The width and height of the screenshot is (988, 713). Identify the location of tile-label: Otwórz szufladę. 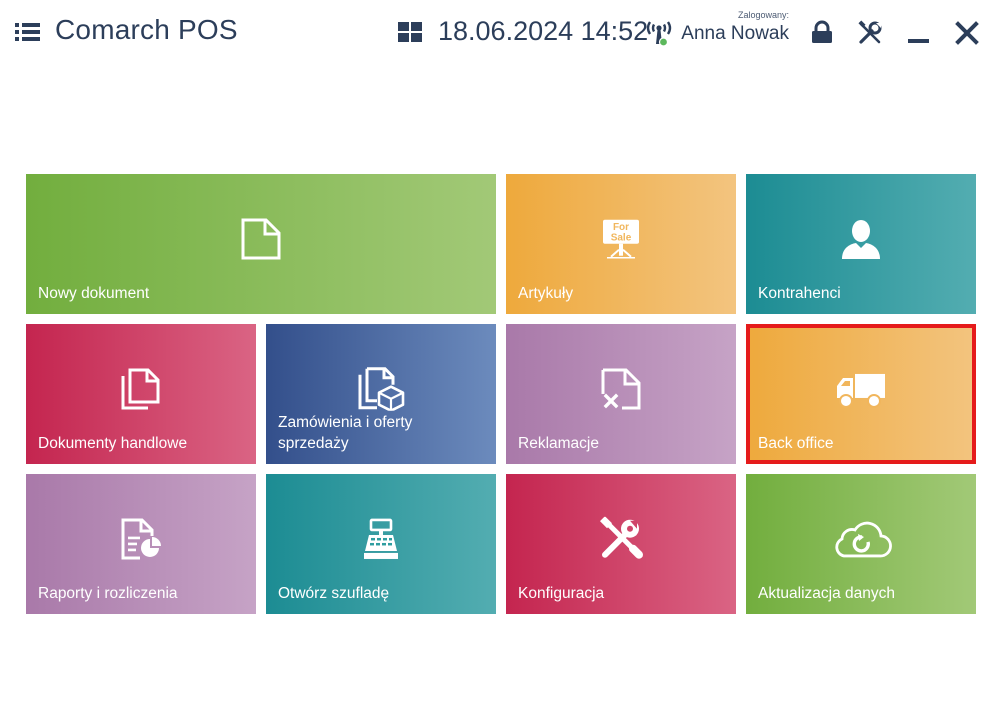
(334, 593).